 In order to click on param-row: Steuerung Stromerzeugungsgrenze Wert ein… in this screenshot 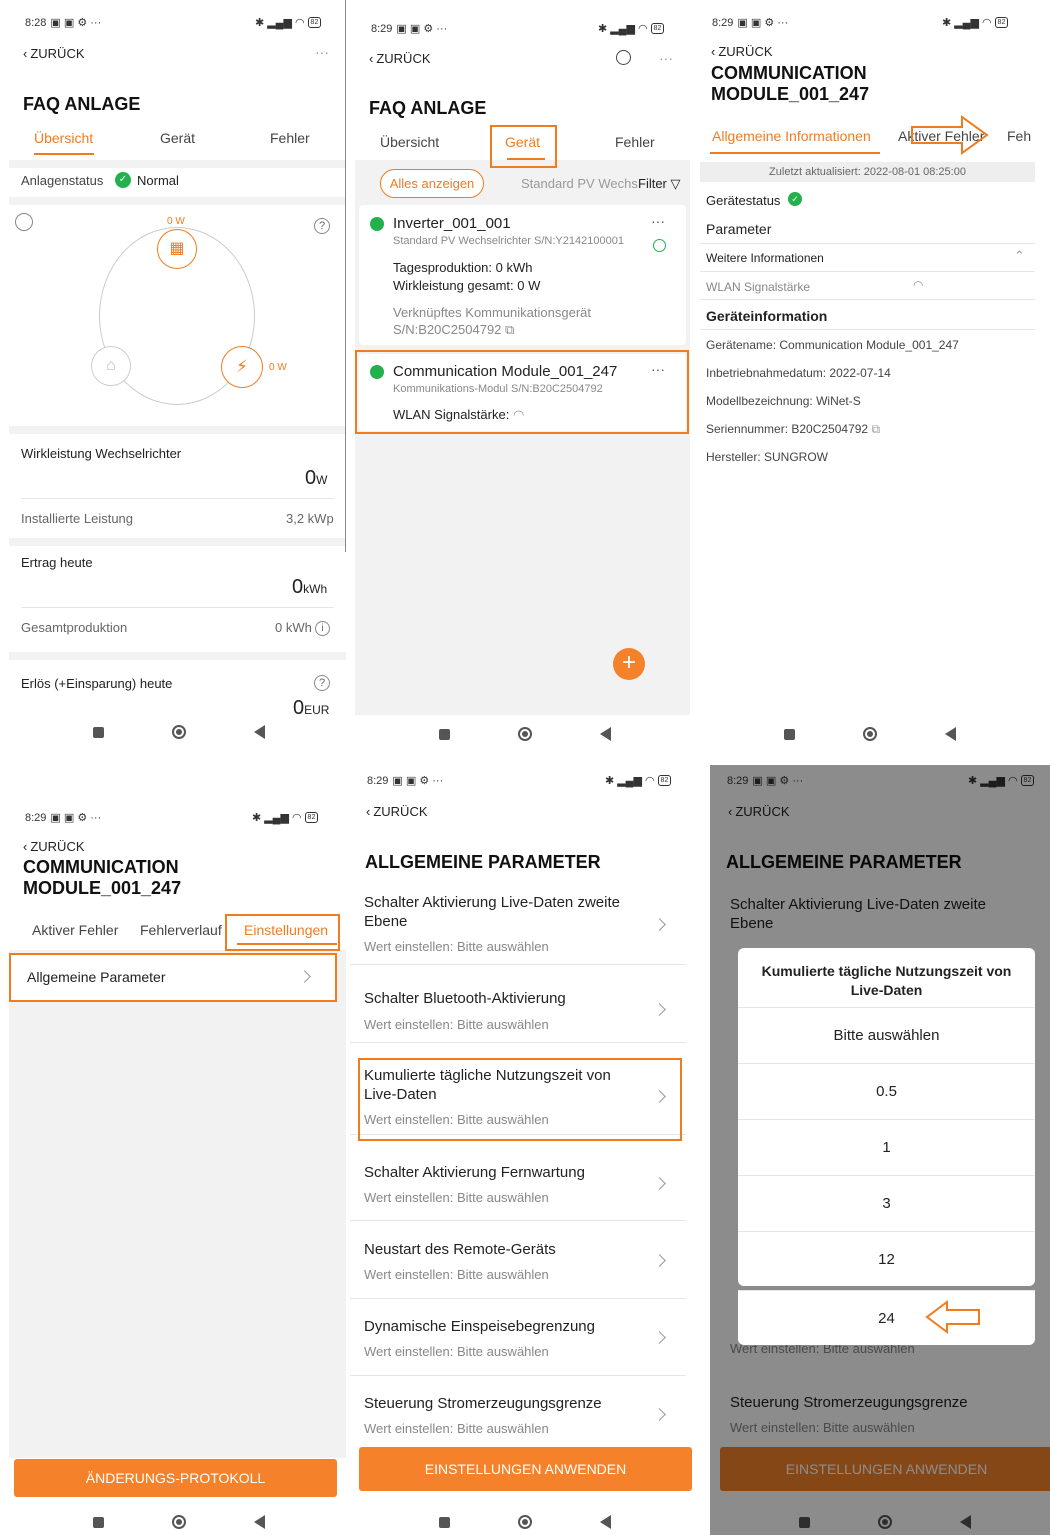, I will do `click(518, 1411)`.